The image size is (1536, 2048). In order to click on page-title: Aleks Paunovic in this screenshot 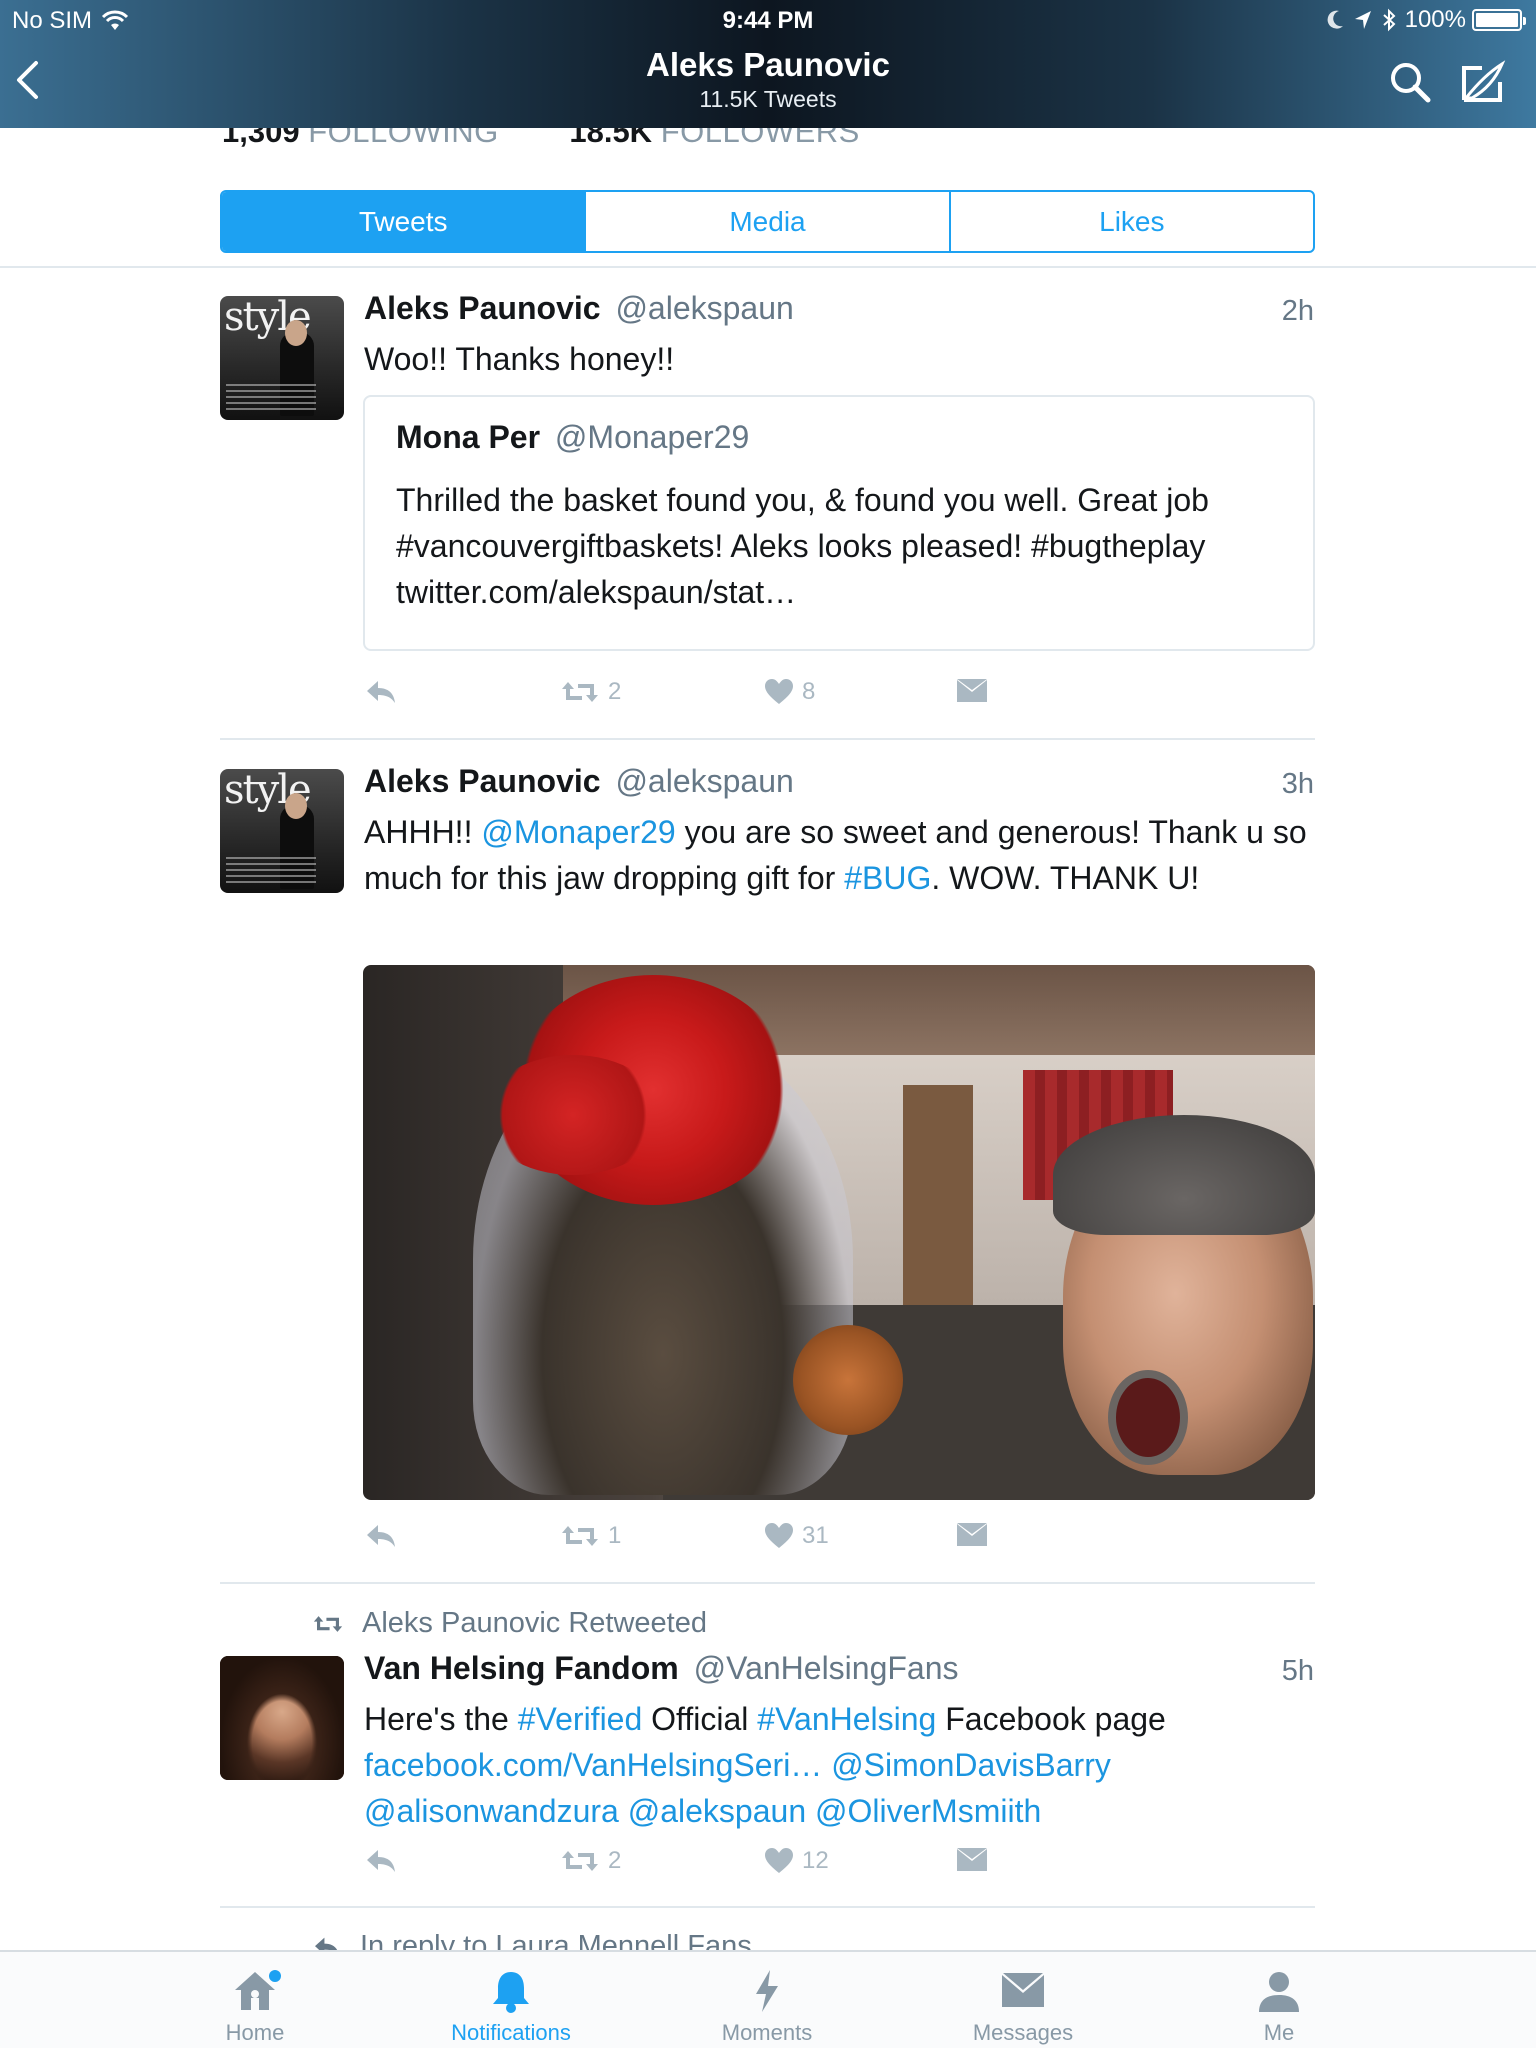, I will do `click(768, 64)`.